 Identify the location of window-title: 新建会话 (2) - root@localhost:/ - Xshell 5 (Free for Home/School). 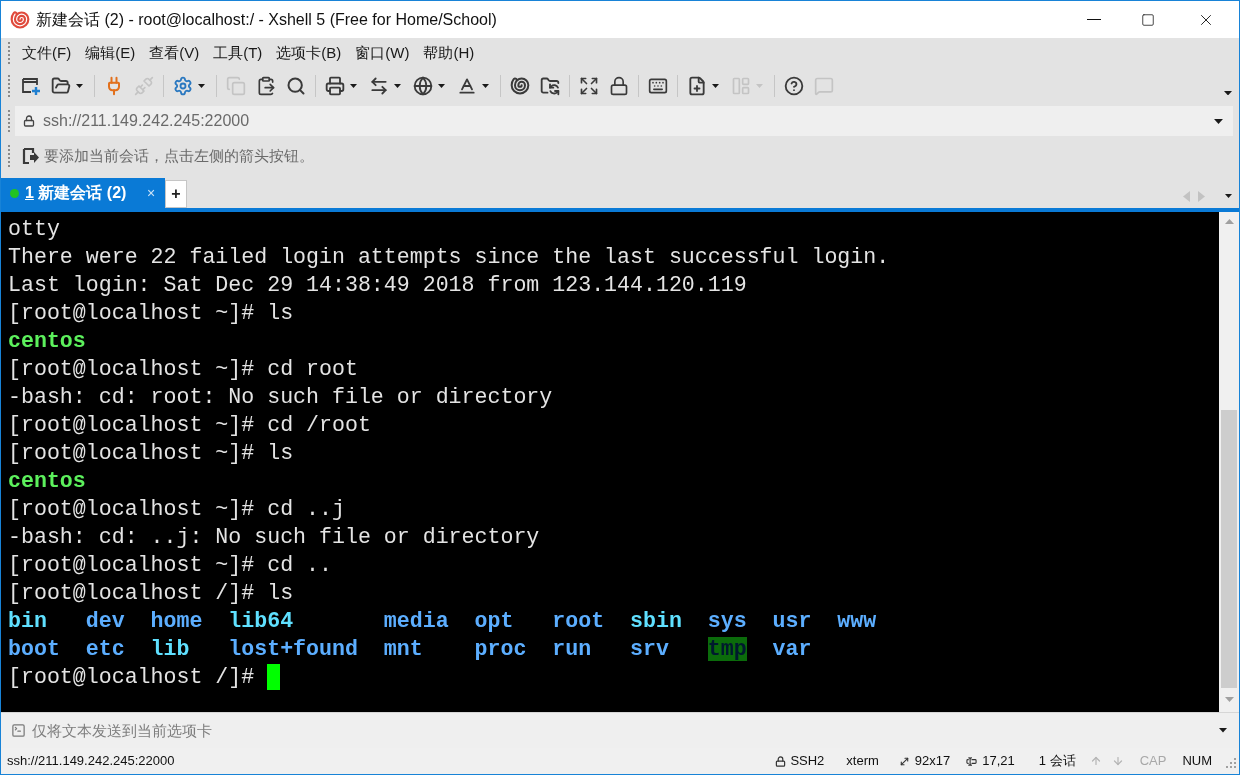
(266, 19).